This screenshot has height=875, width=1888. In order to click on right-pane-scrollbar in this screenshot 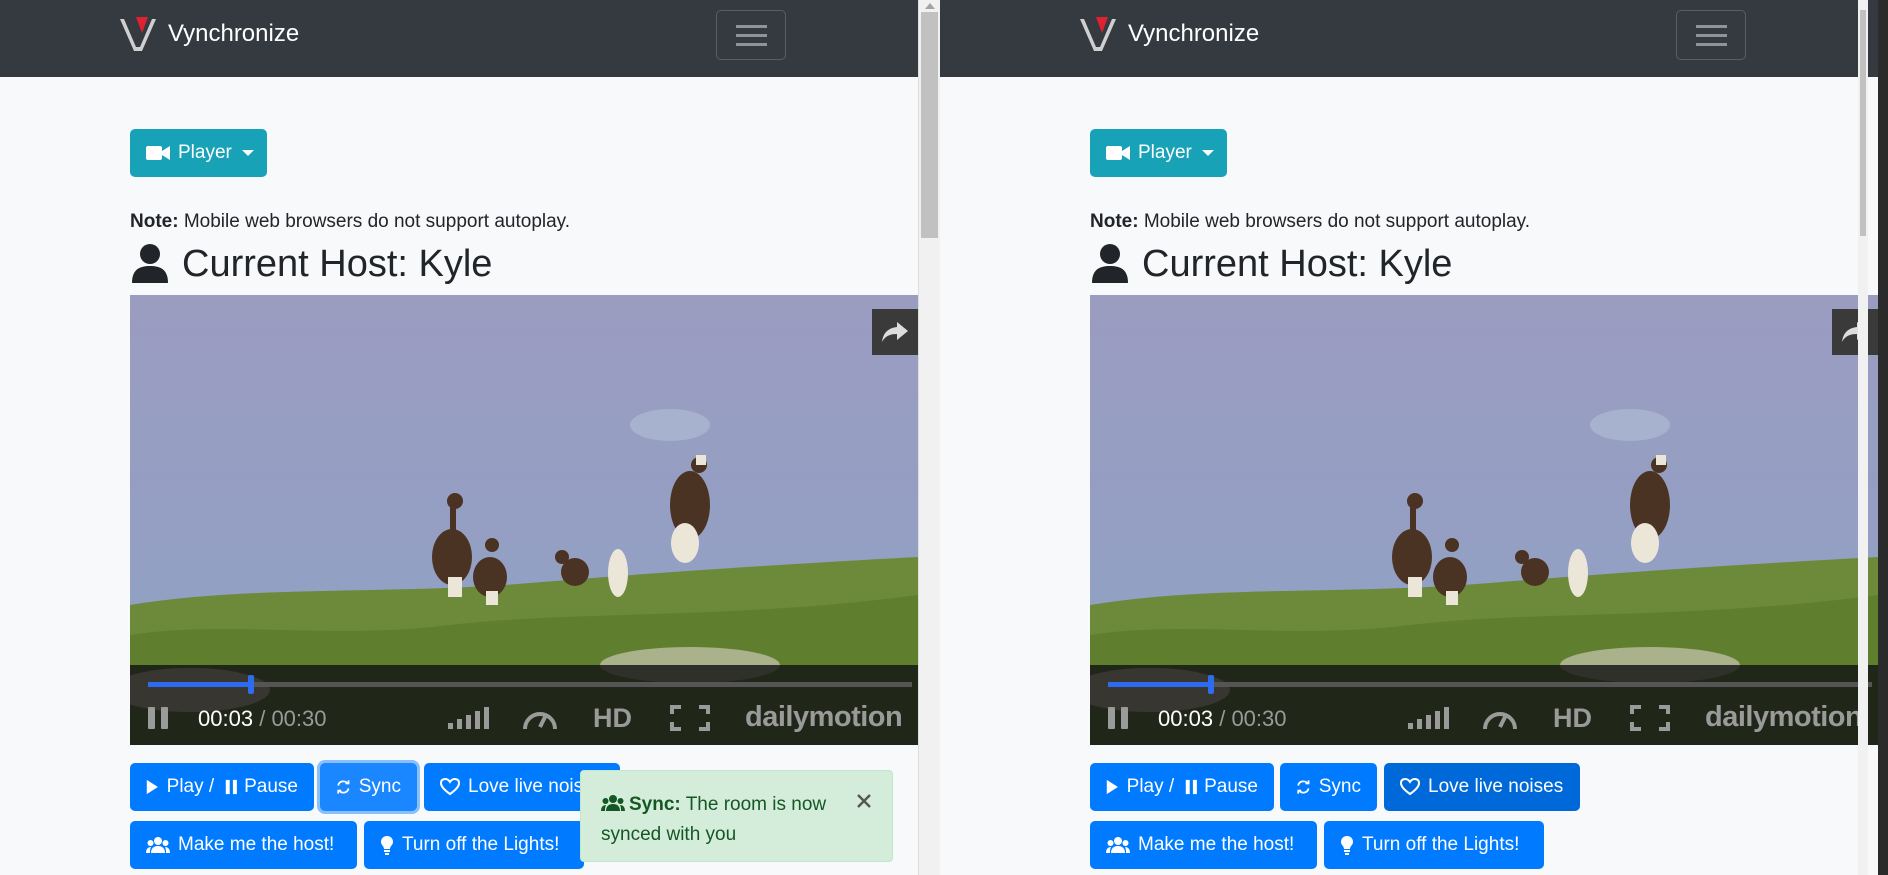, I will do `click(1863, 437)`.